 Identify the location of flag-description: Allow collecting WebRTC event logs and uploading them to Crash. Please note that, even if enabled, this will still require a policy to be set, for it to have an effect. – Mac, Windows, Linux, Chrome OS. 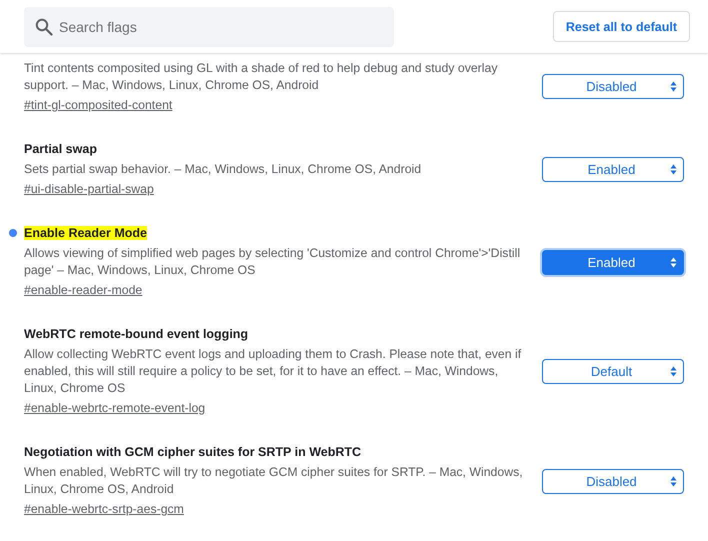
(273, 371).